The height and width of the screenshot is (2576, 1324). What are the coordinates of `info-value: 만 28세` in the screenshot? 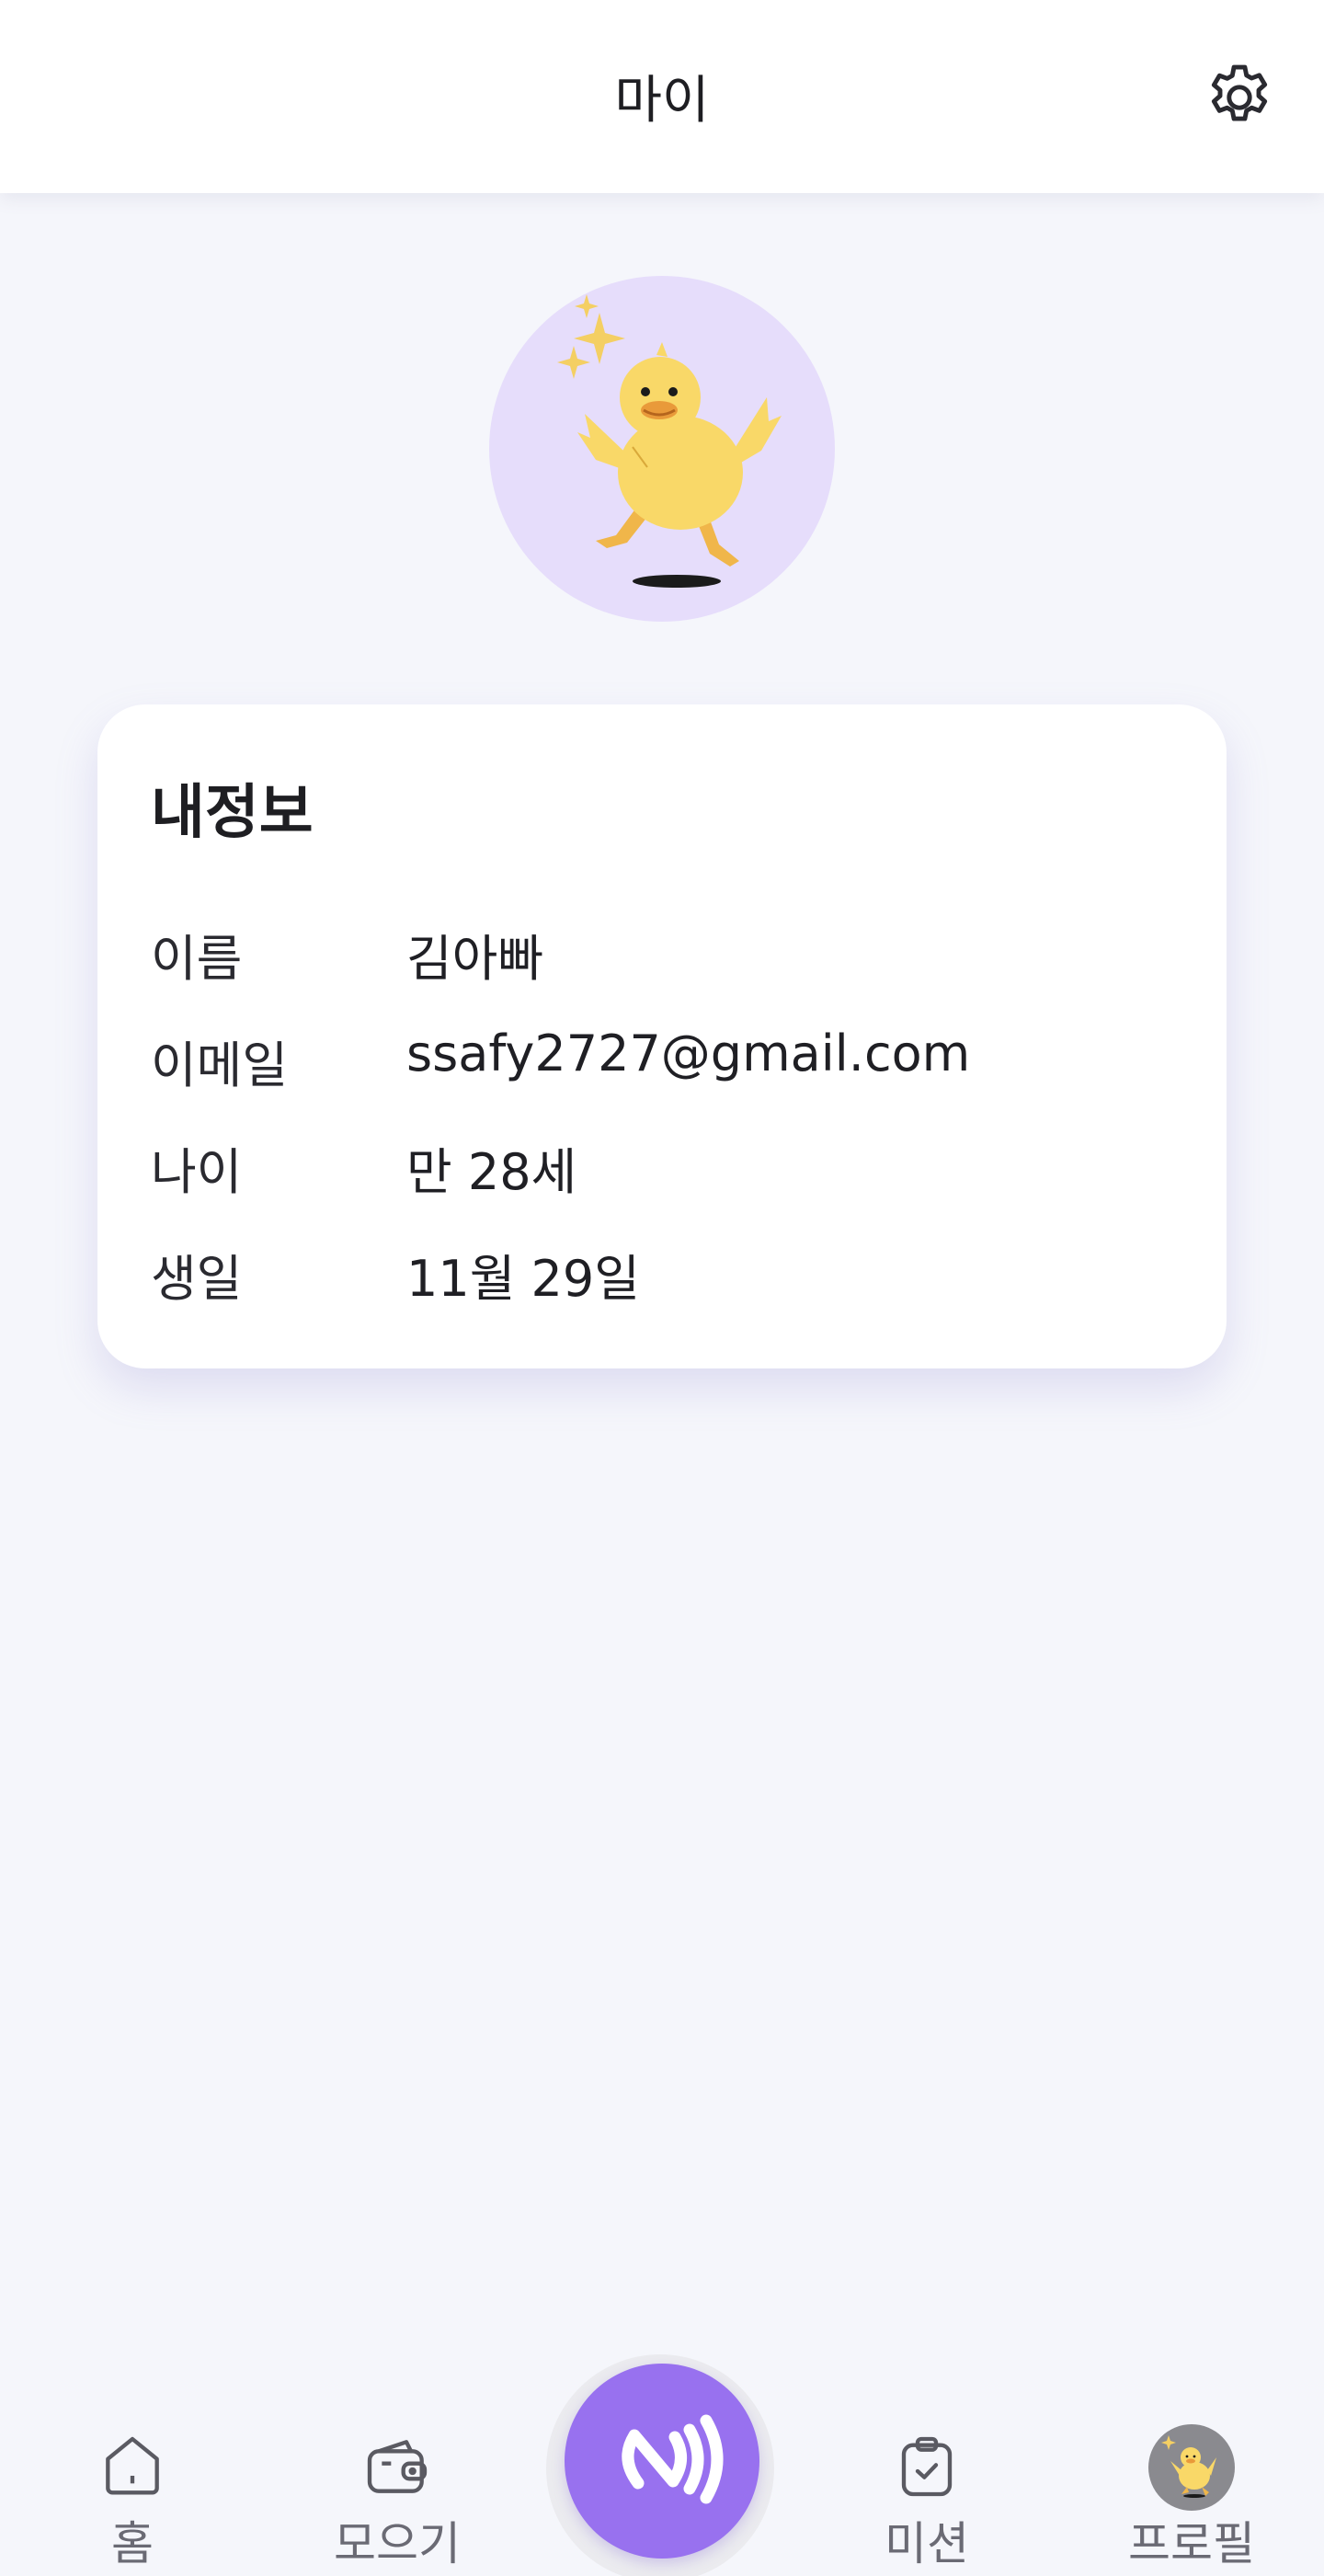 It's located at (492, 1172).